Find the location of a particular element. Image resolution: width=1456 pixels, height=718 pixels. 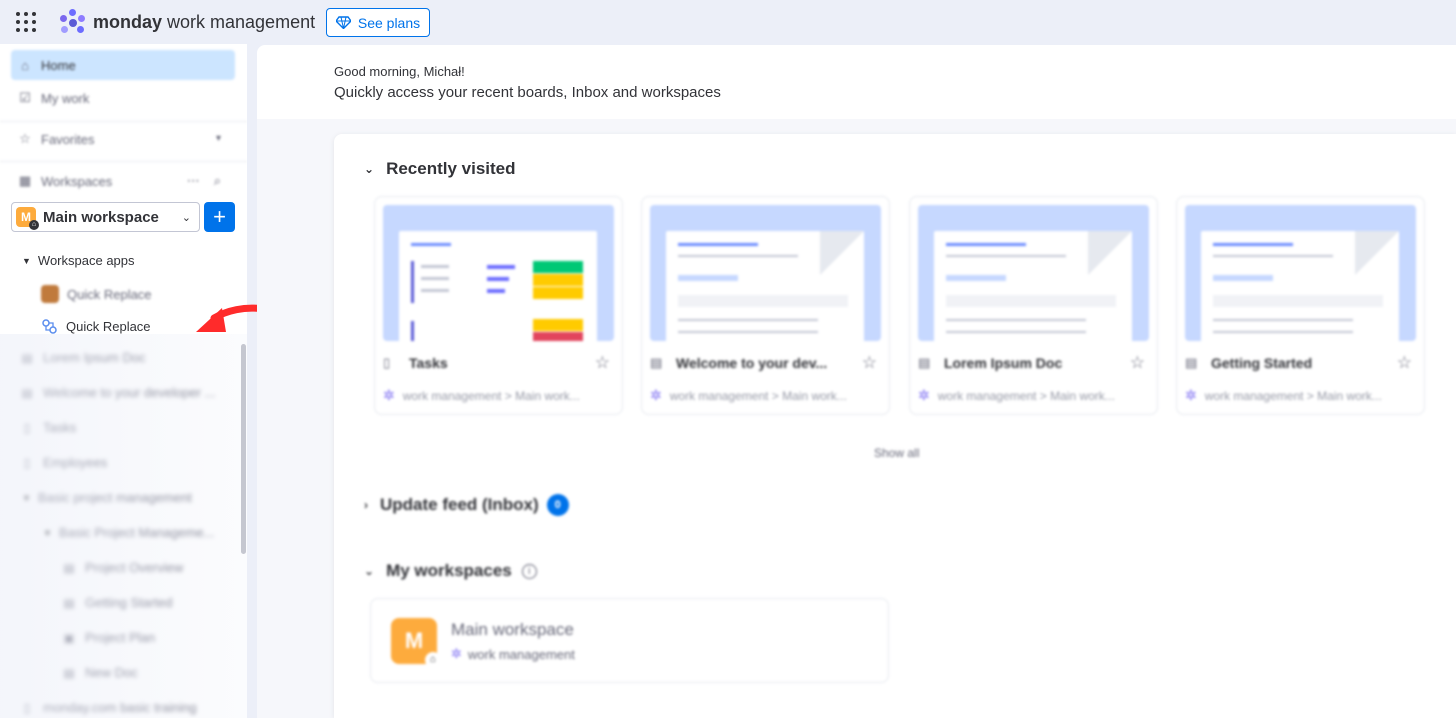

app-item-quick-replace-1: Quick Replace is located at coordinates (96, 294).